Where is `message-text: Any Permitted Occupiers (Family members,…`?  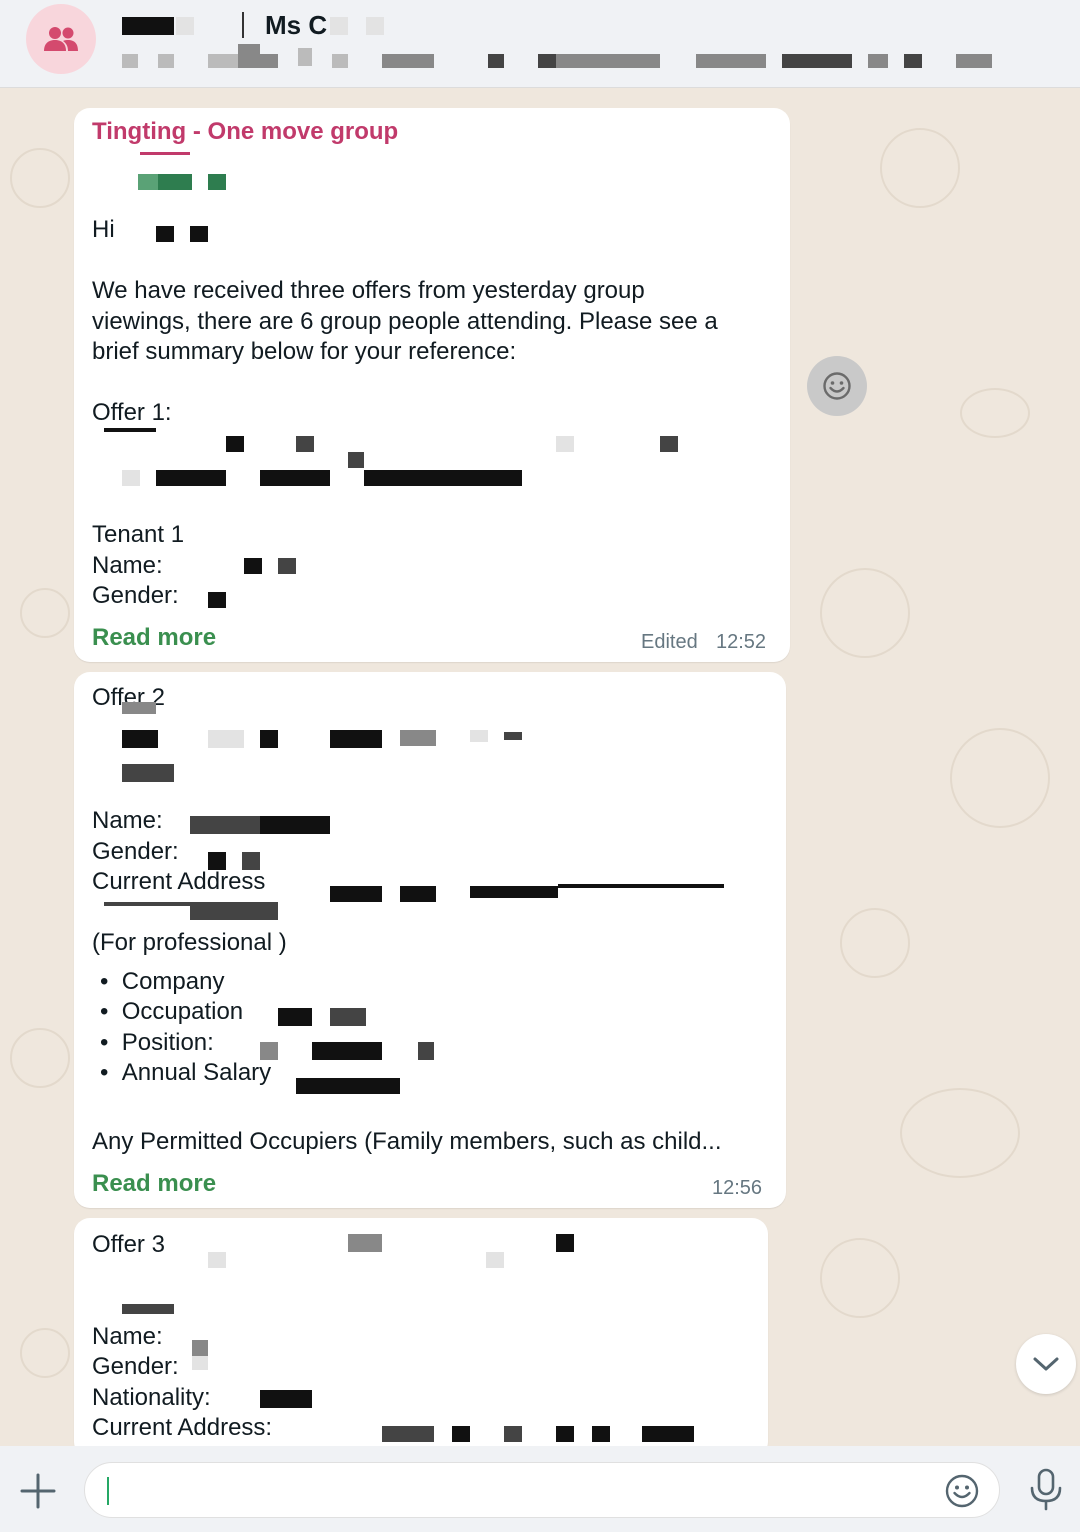 message-text: Any Permitted Occupiers (Family members,… is located at coordinates (407, 1141).